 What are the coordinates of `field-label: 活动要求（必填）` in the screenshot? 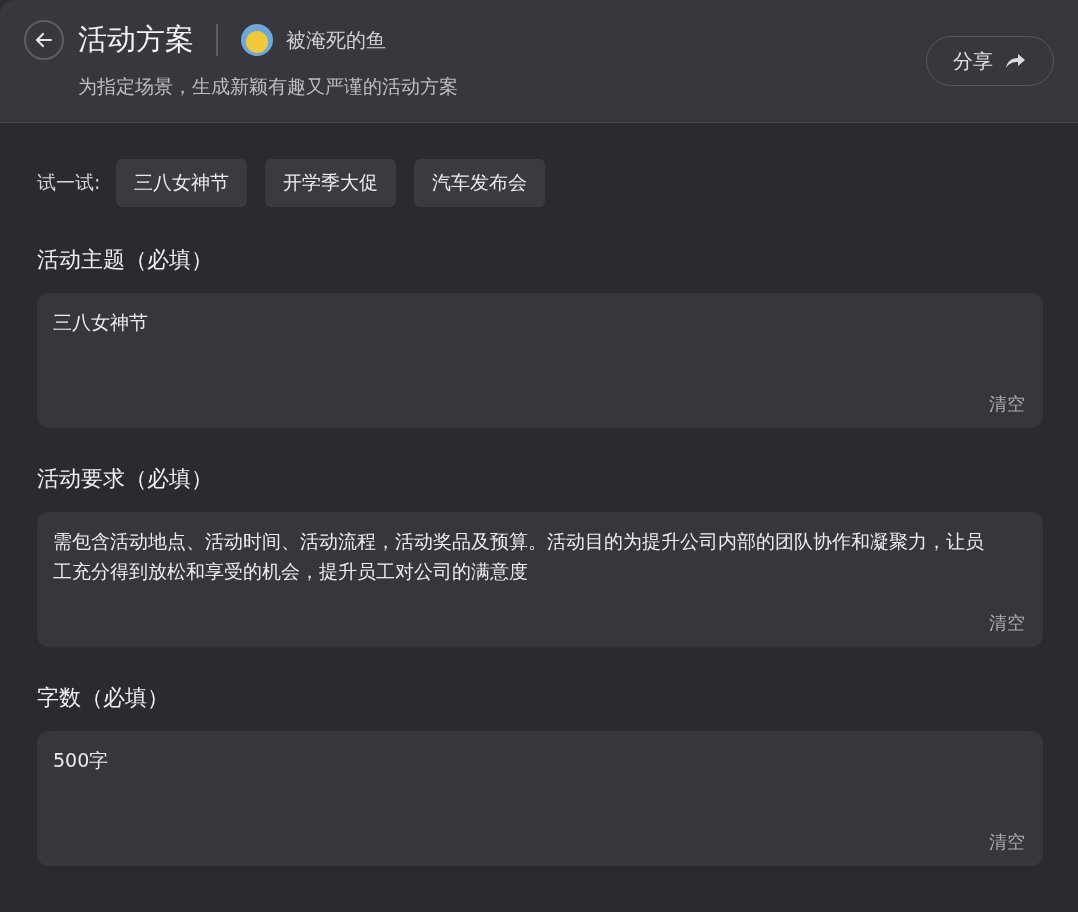 It's located at (125, 479).